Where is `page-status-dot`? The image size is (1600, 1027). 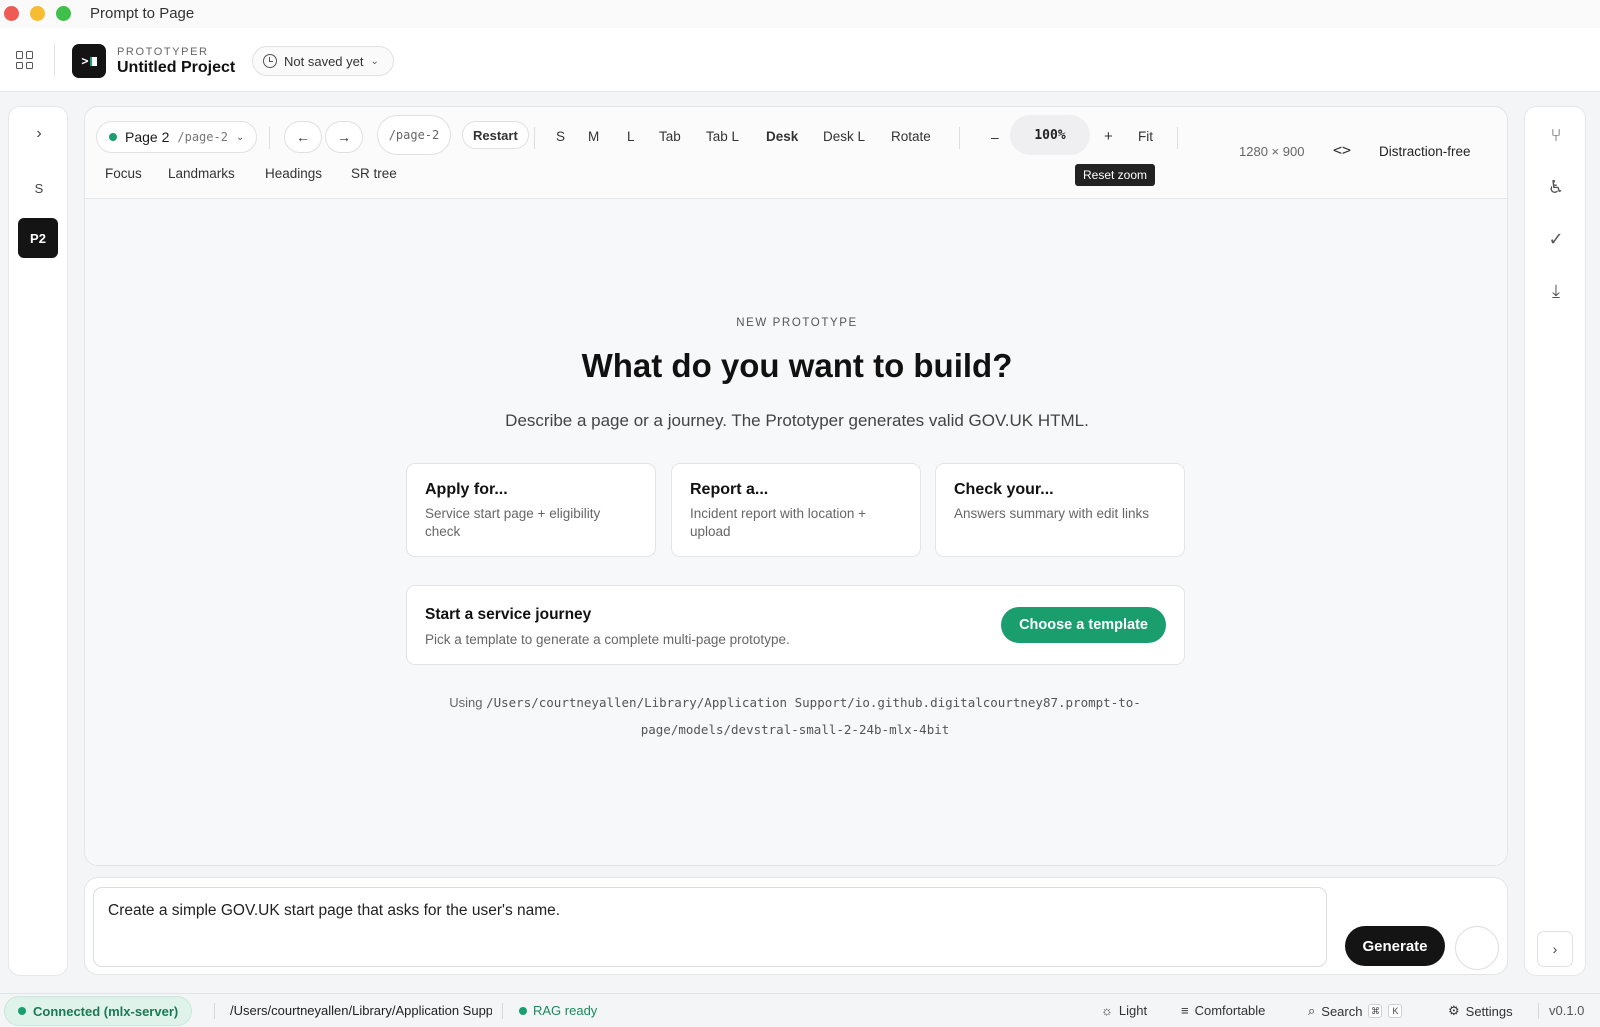 page-status-dot is located at coordinates (113, 137).